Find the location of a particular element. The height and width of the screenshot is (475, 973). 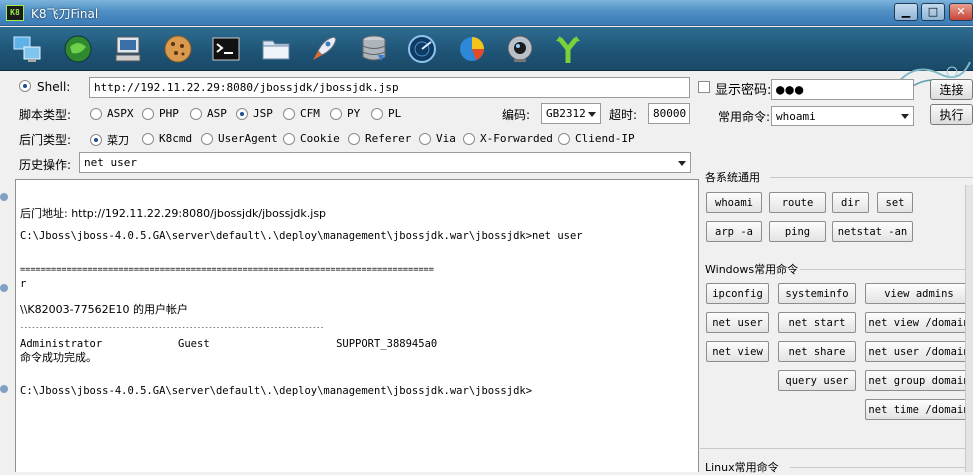

radar-icon is located at coordinates (422, 49).